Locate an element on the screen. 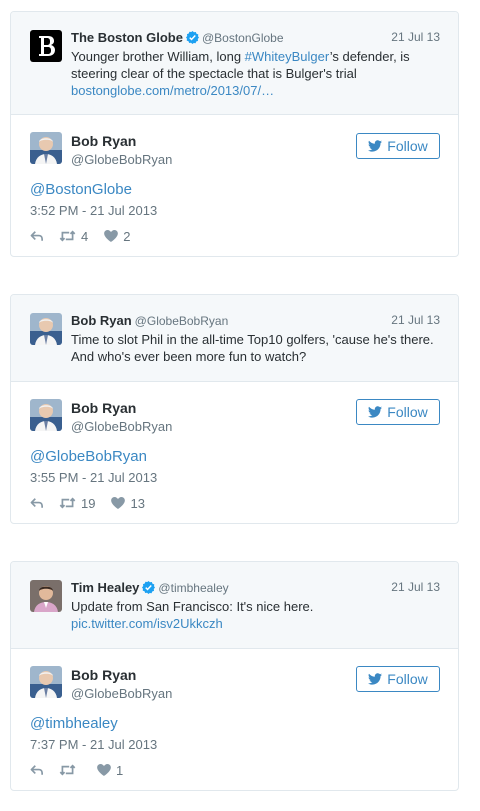  hashtag-link: #WhiteyBulger is located at coordinates (287, 56).